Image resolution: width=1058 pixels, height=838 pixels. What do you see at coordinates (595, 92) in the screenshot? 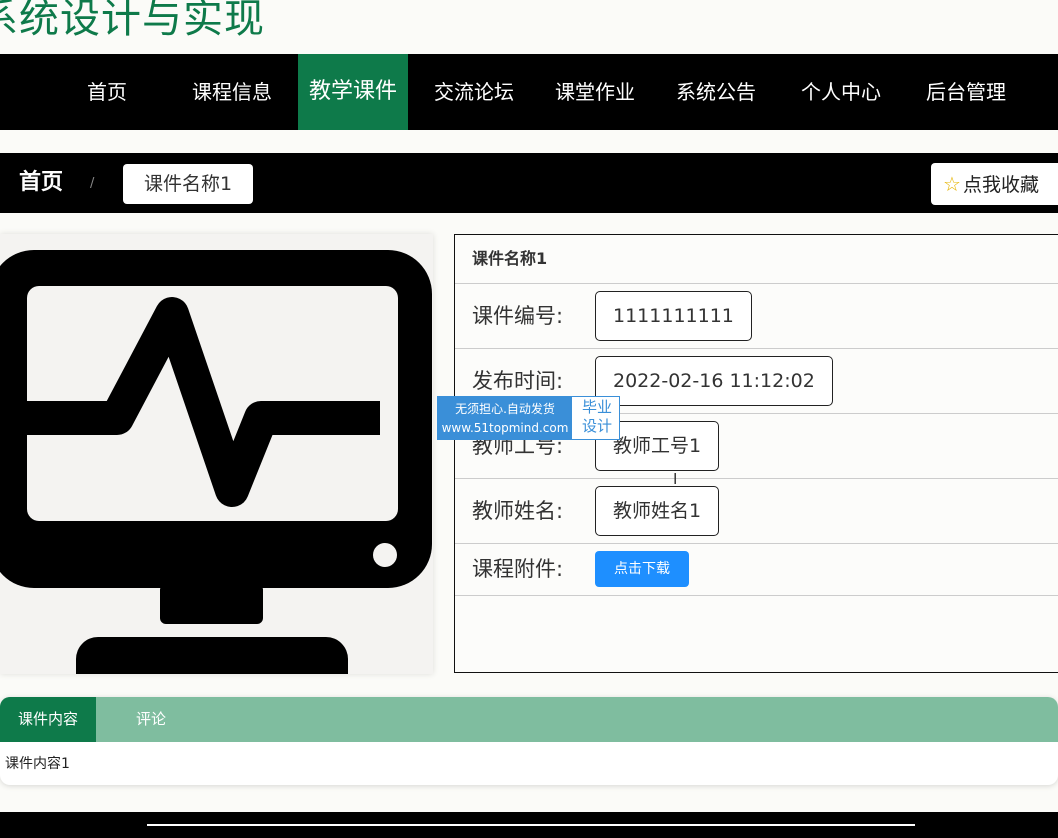
I see `nav-item-homework: 课堂作业` at bounding box center [595, 92].